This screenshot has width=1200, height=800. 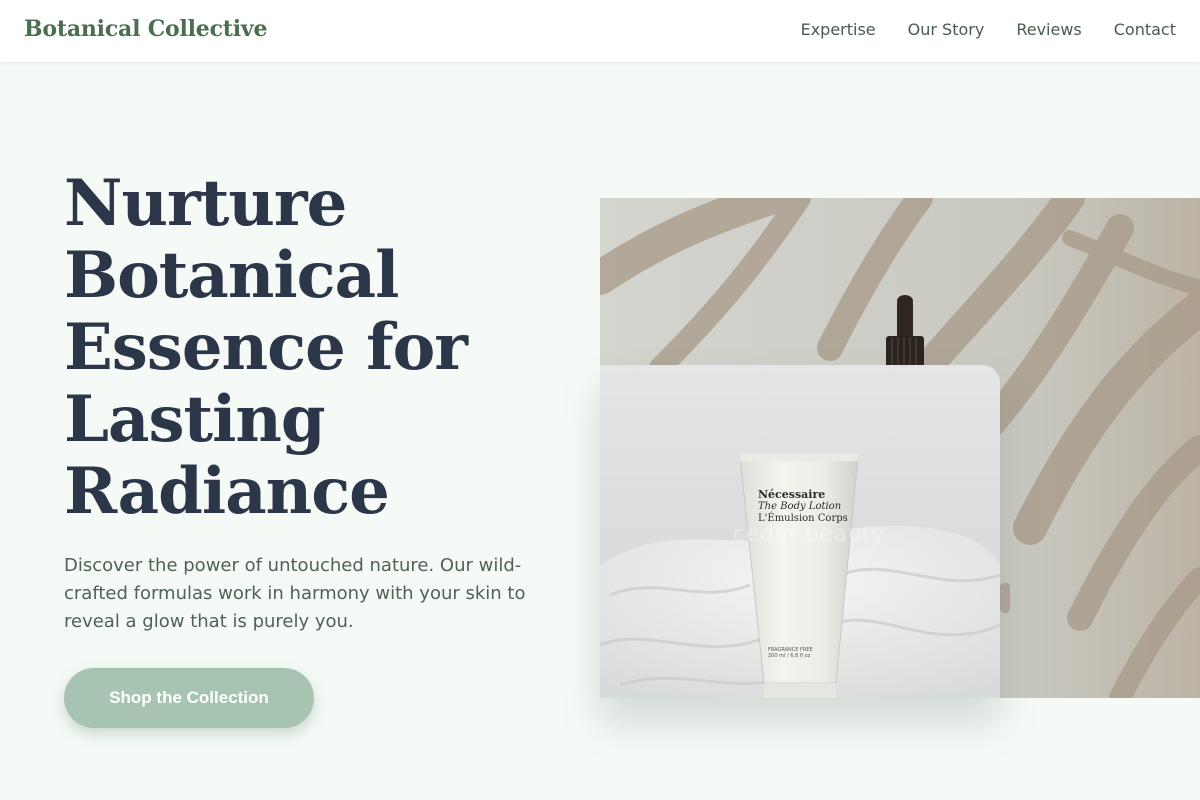 I want to click on hero-title-line: Radiance, so click(x=227, y=491).